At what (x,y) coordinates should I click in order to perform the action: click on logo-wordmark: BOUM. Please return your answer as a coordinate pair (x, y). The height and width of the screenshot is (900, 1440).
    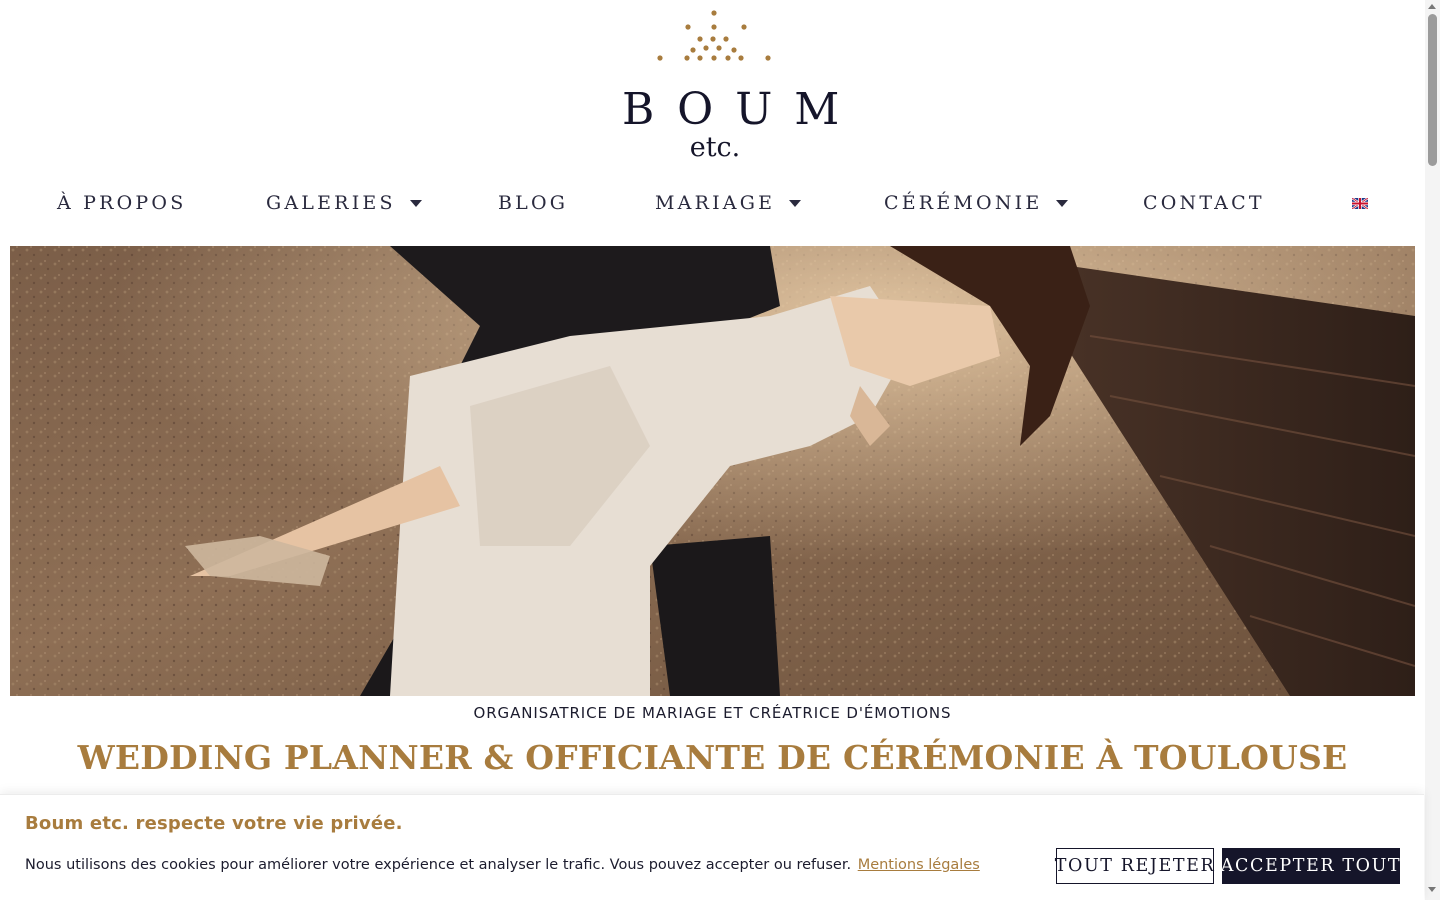
    Looking at the image, I should click on (742, 109).